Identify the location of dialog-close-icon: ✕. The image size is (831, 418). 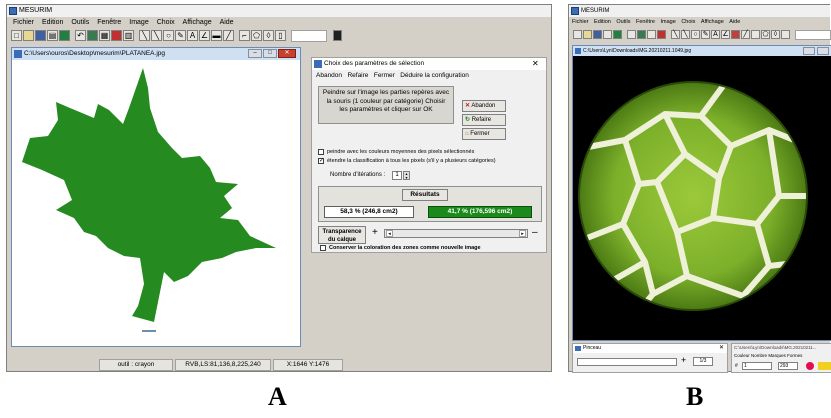
(535, 63).